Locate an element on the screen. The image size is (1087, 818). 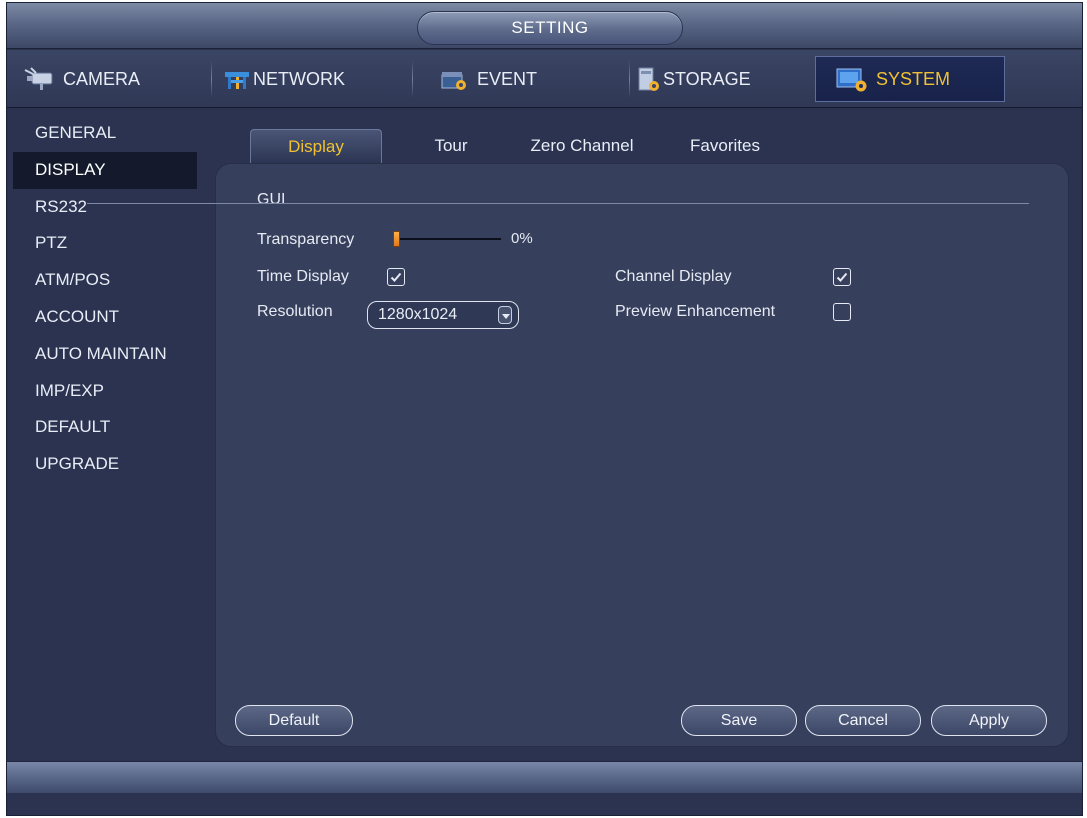
menu-tab-storage: STORAGE is located at coordinates (724, 79).